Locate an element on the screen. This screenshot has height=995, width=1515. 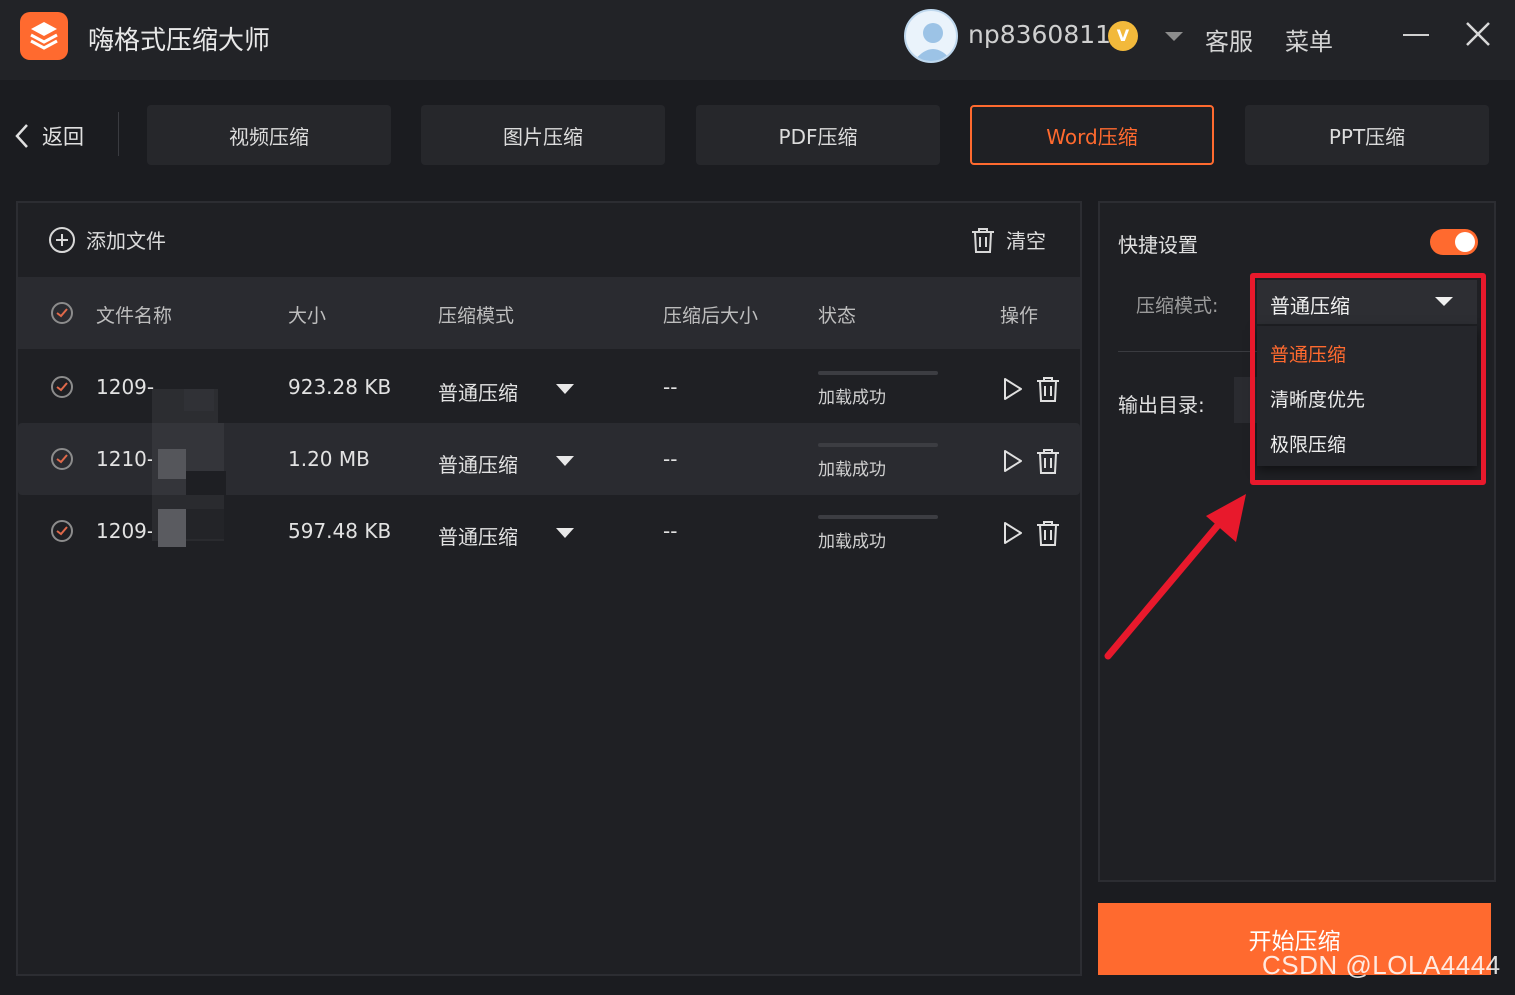
file-size: 597.48 KB is located at coordinates (340, 531).